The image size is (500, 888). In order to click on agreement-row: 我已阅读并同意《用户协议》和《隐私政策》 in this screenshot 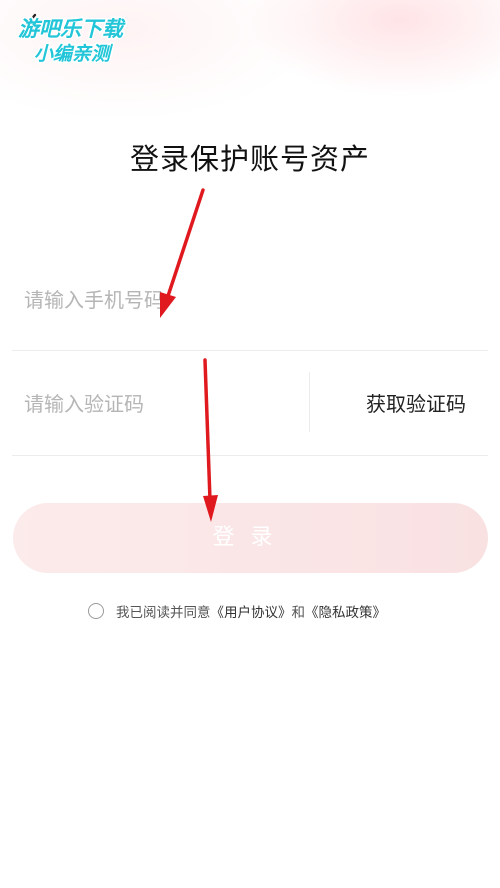, I will do `click(237, 611)`.